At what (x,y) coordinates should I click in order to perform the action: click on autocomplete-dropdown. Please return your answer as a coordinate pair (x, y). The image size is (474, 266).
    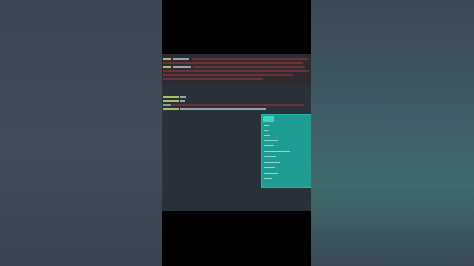
    Looking at the image, I should click on (286, 151).